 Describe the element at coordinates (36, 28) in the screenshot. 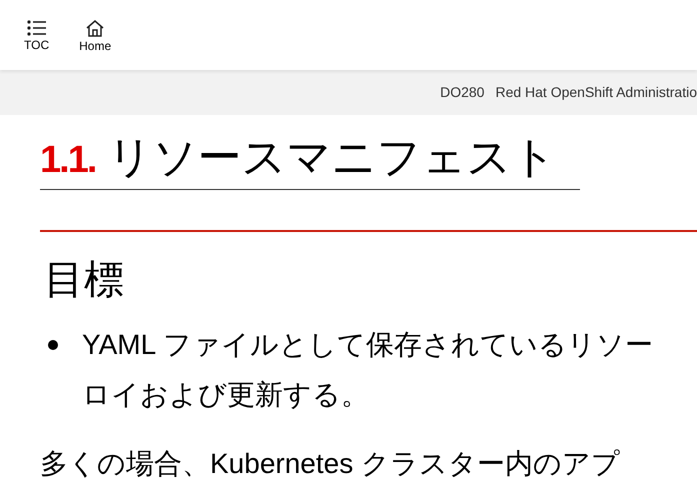

I see `list-icon` at that location.